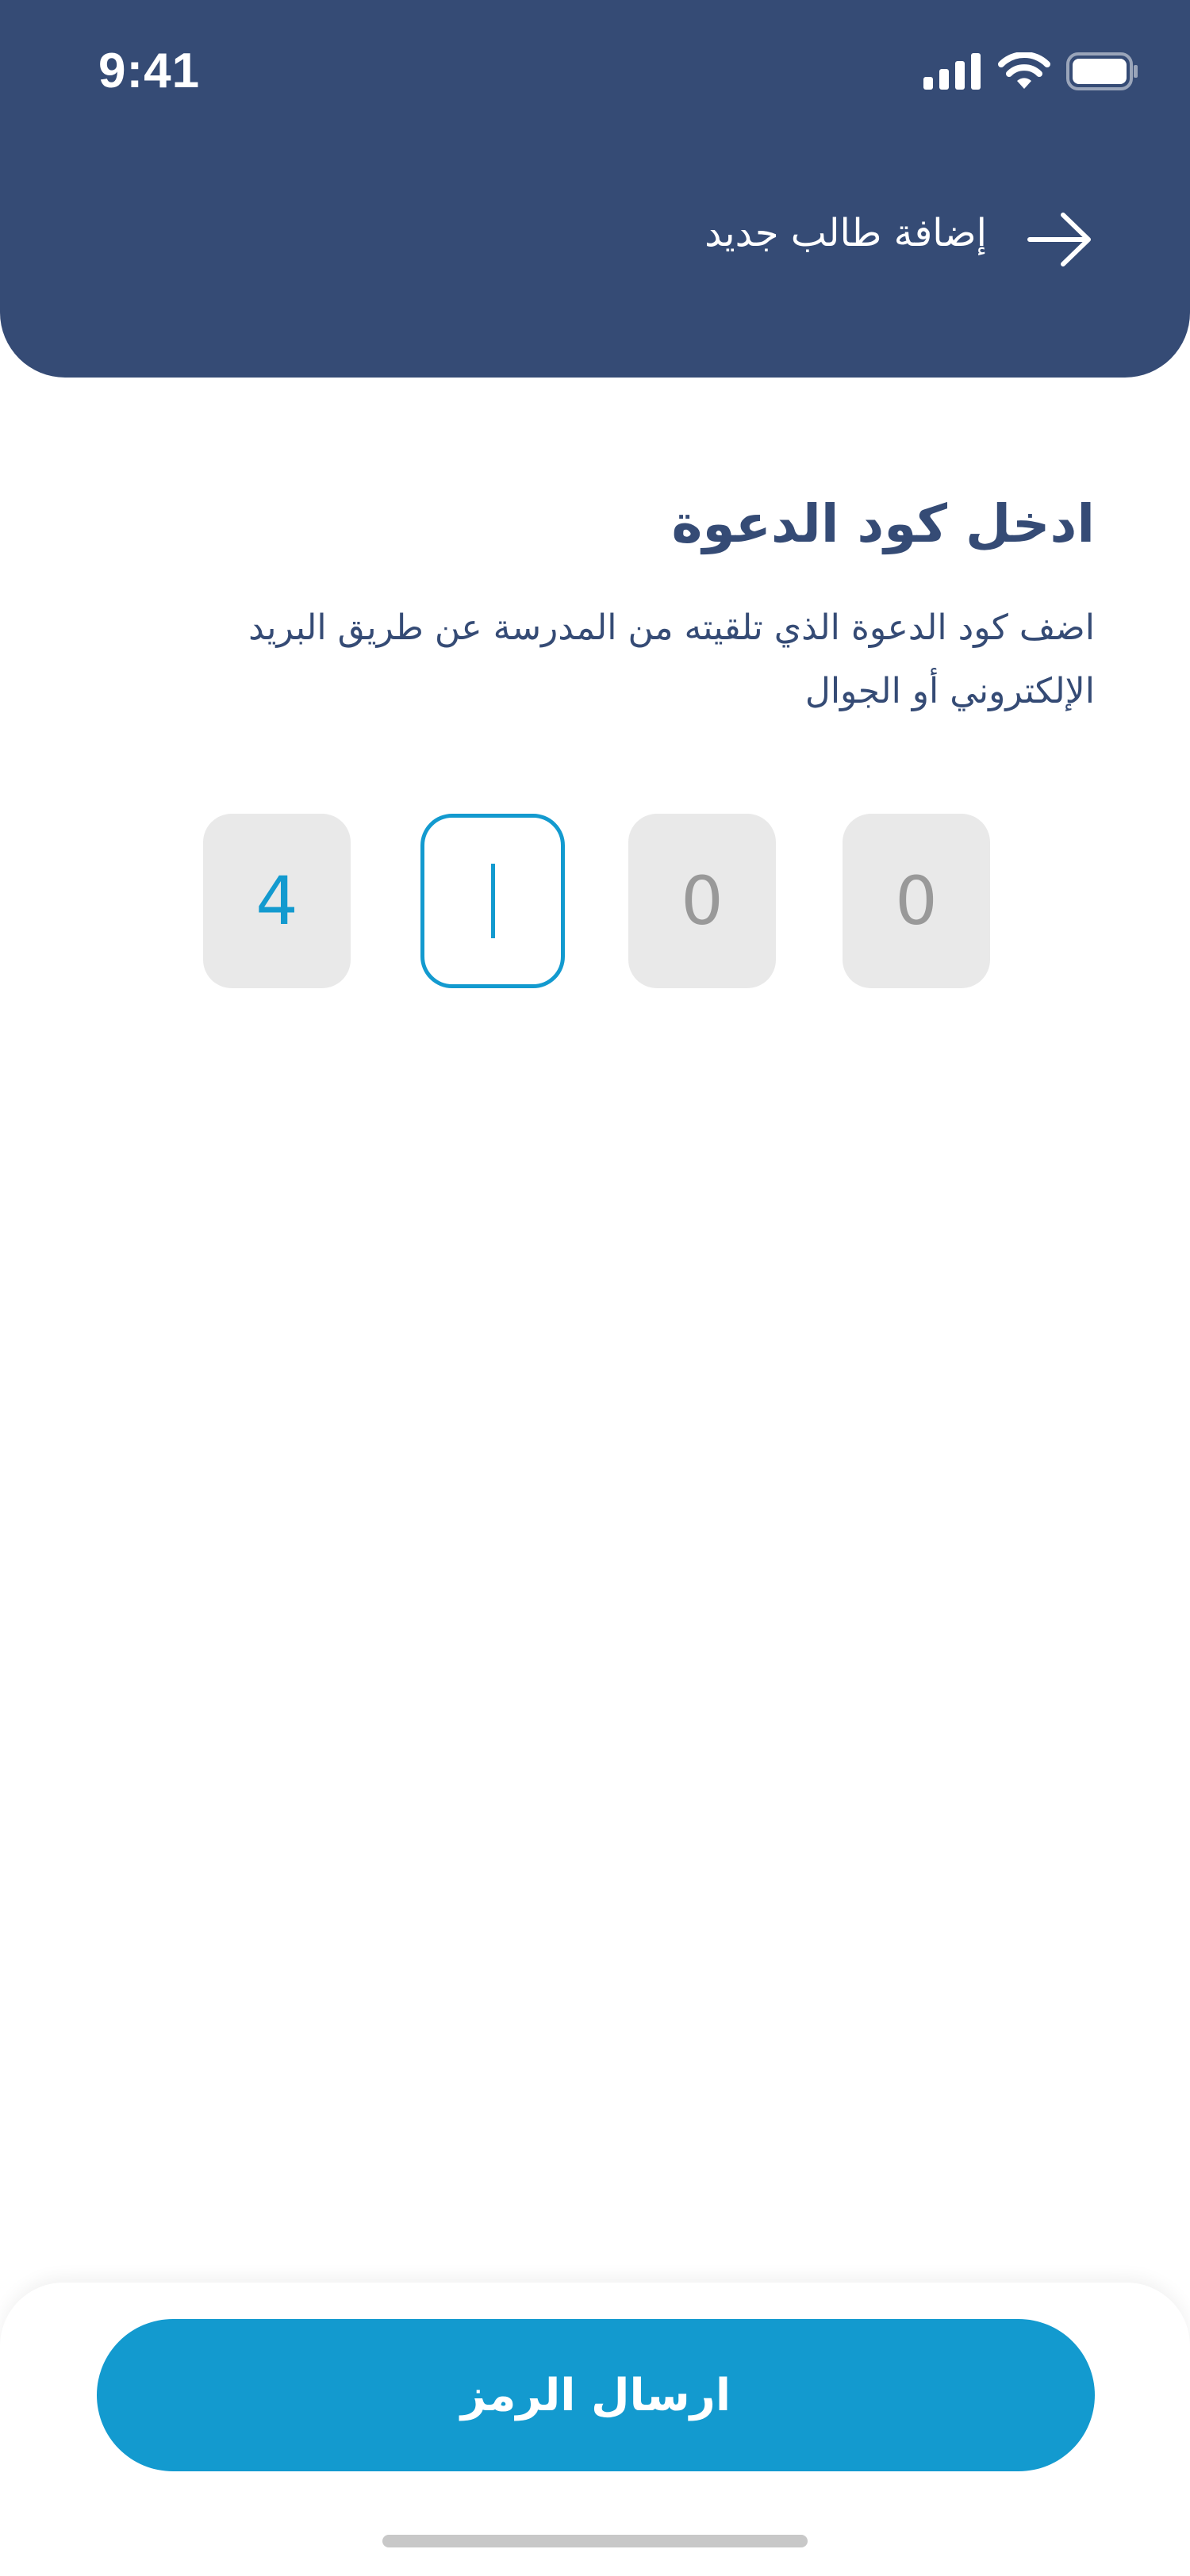 The height and width of the screenshot is (2576, 1190). Describe the element at coordinates (596, 2395) in the screenshot. I see `send-code-button: ارسال الرمز` at that location.